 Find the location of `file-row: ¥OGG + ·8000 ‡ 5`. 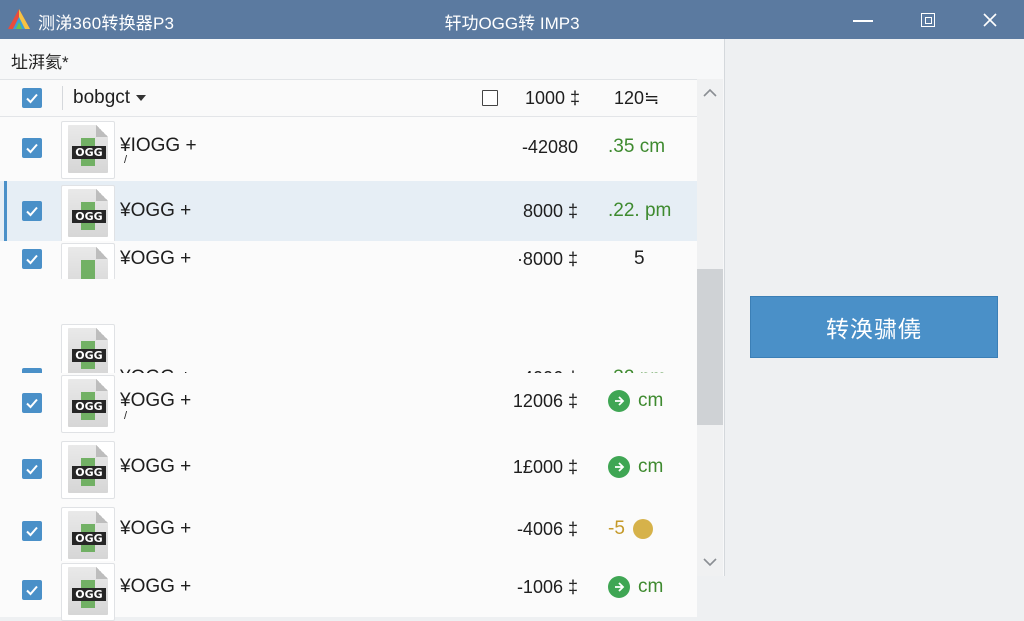

file-row: ¥OGG + ·8000 ‡ 5 is located at coordinates (348, 260).